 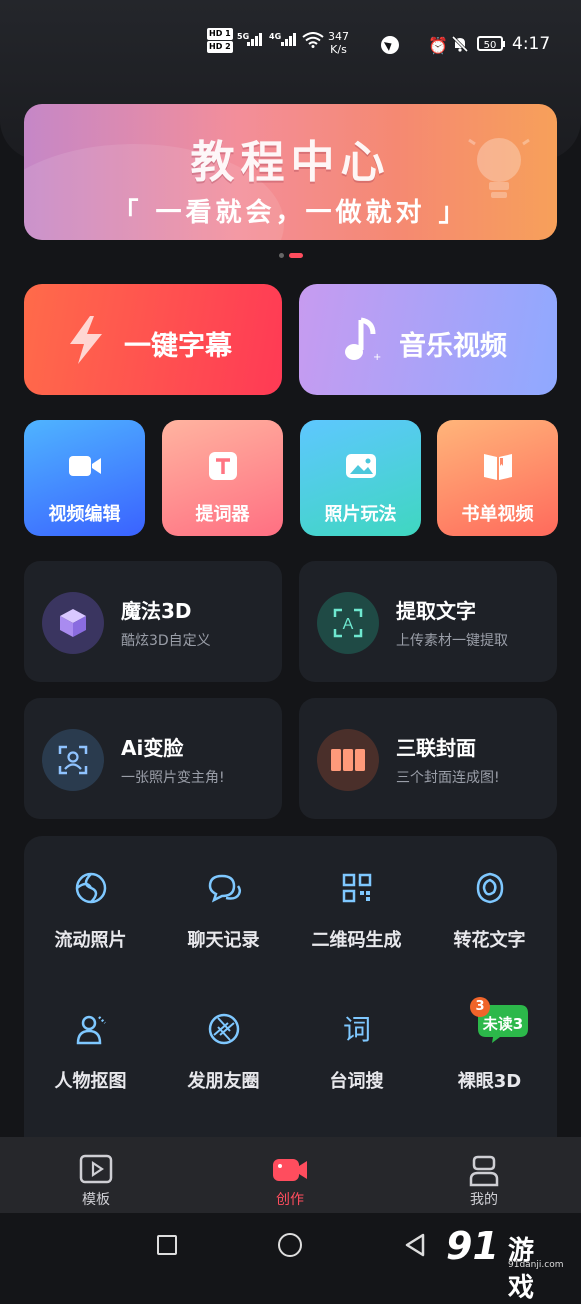 I want to click on play-template-icon, so click(x=96, y=1169).